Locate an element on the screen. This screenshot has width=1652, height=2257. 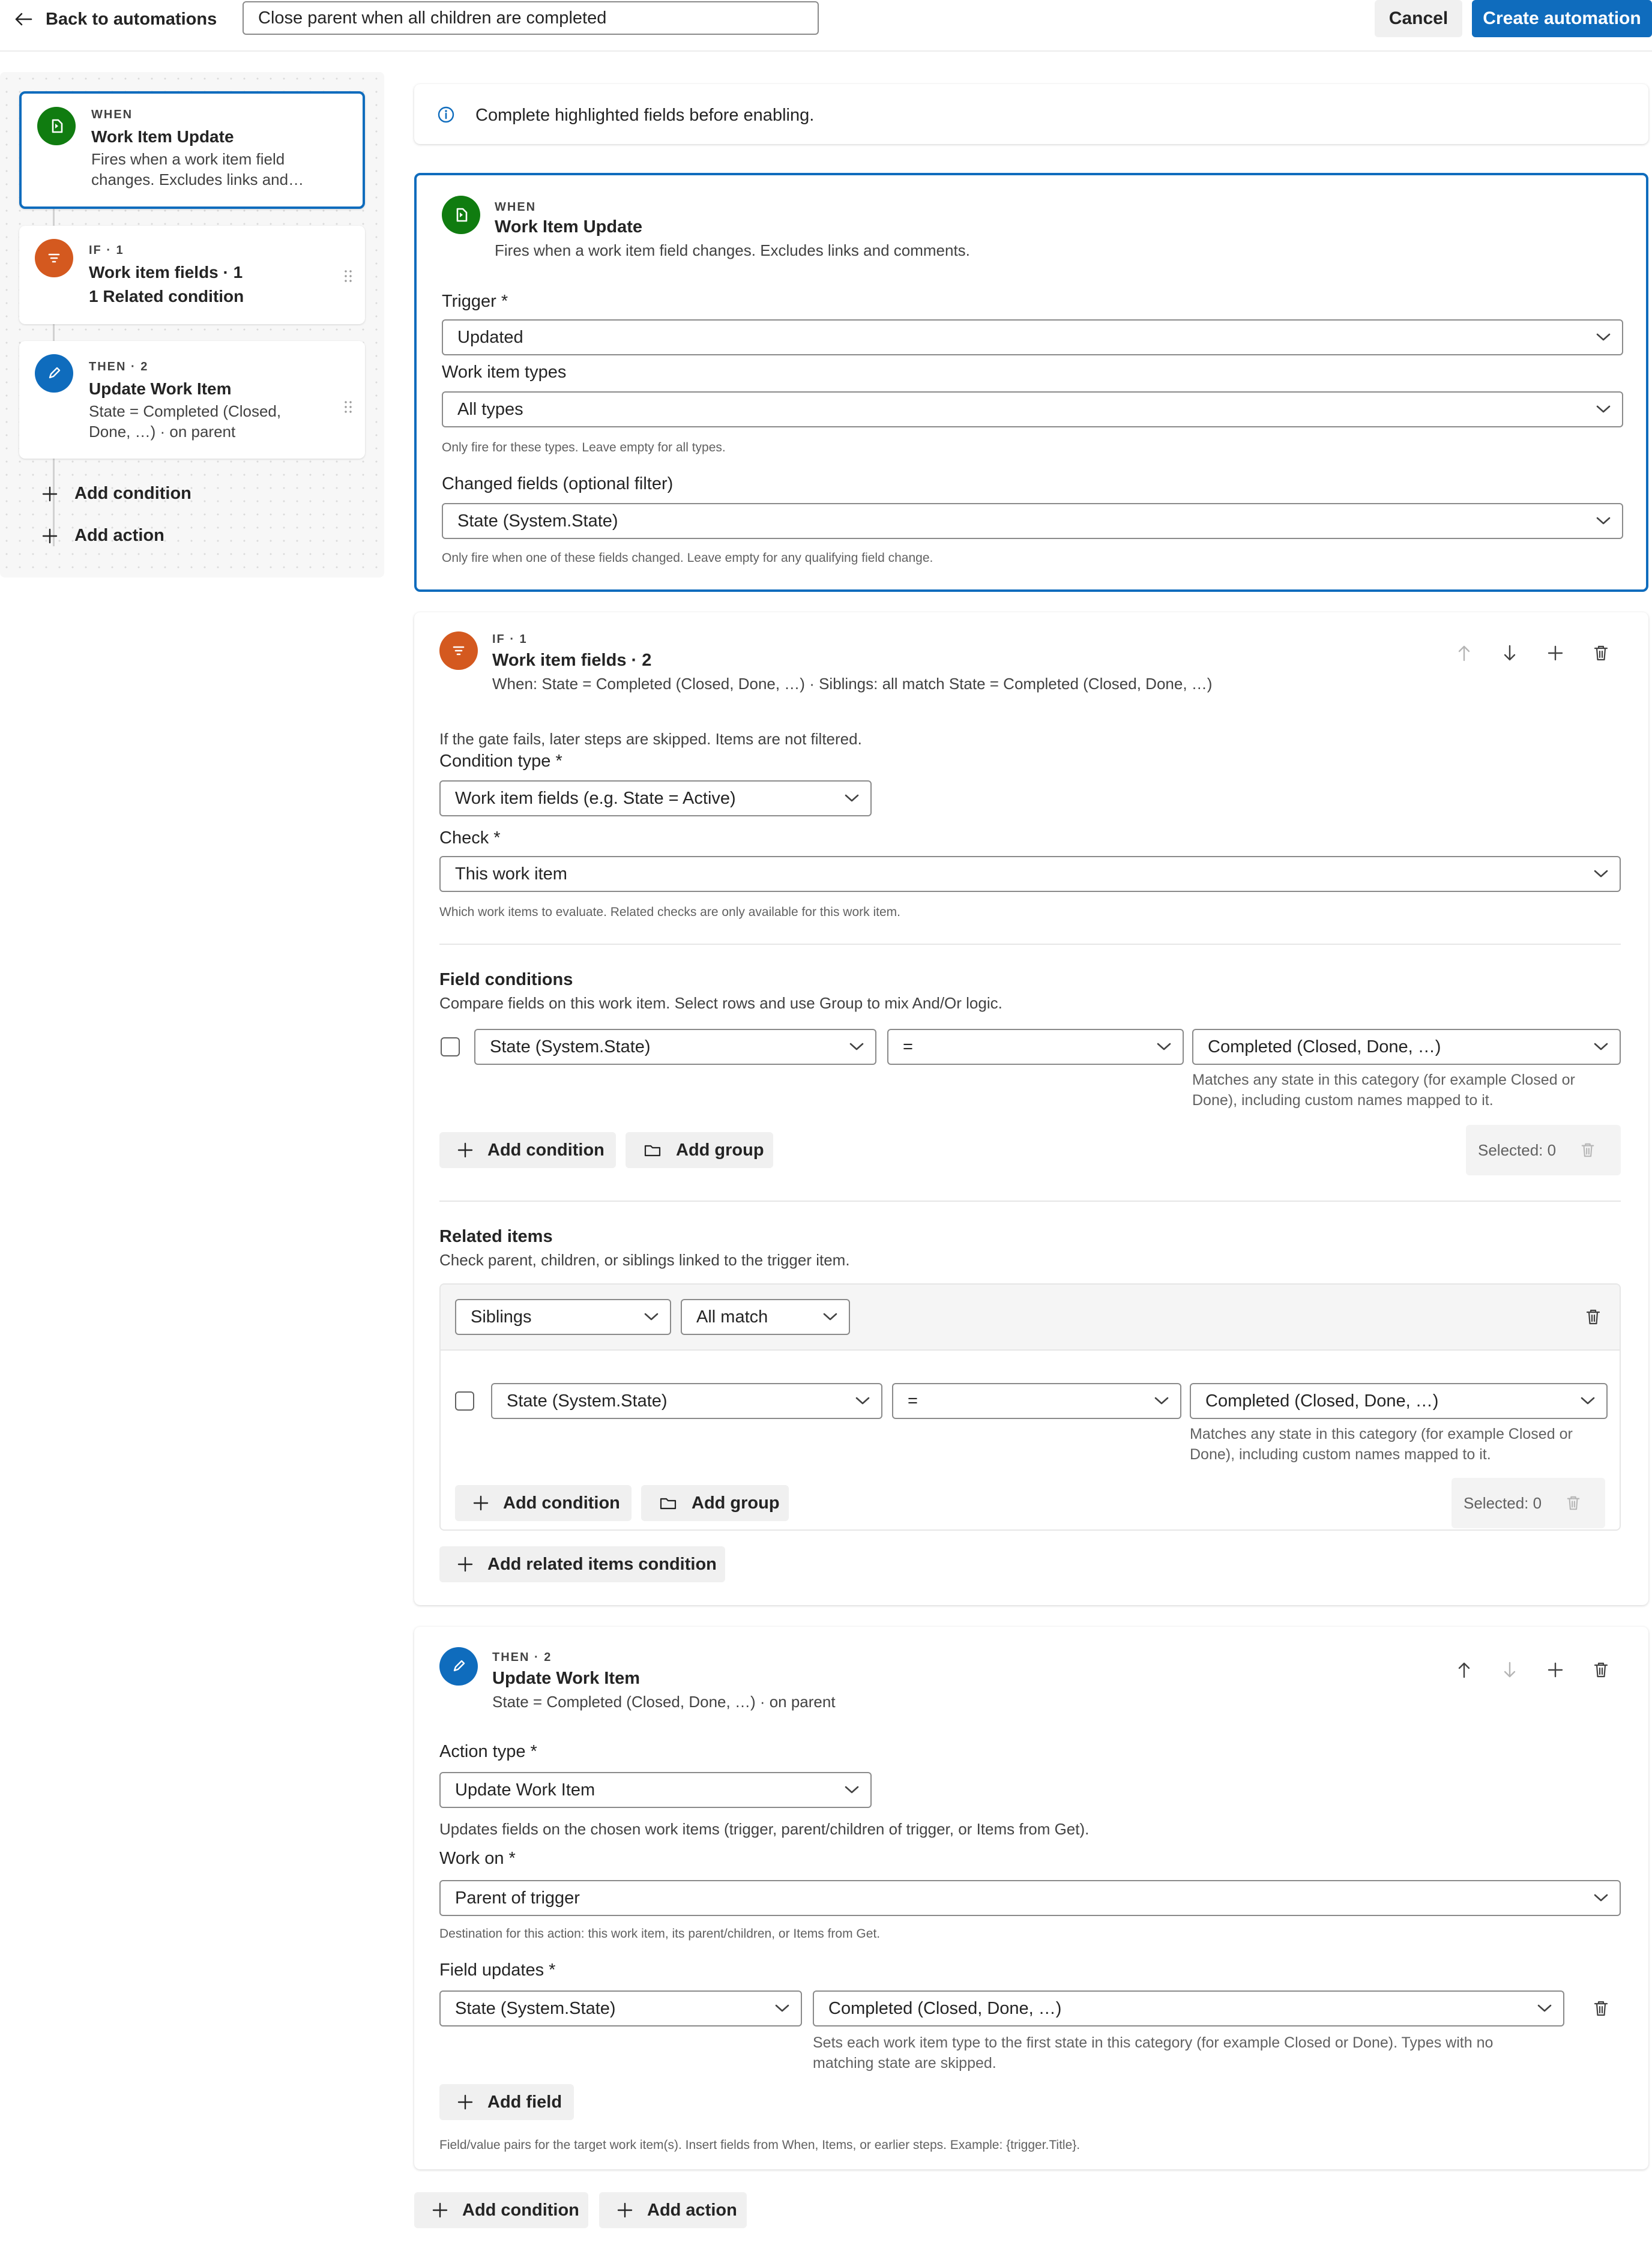
automation-name-input is located at coordinates (531, 18).